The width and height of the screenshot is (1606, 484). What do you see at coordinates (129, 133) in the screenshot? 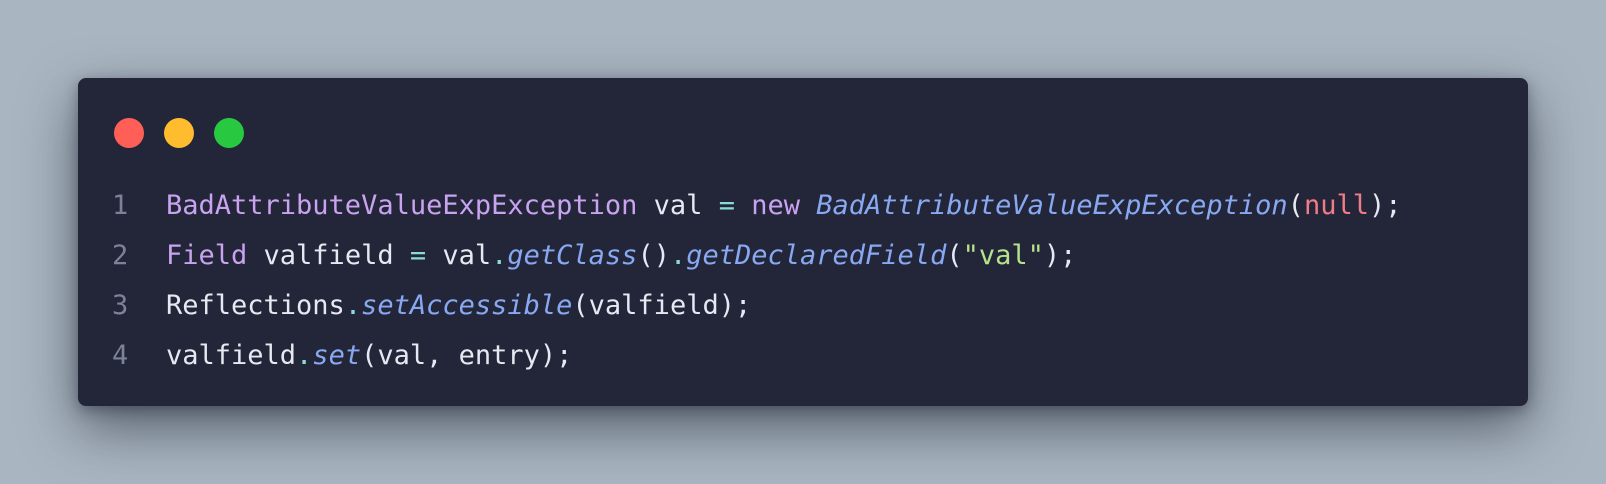
I see `close-dot-icon` at bounding box center [129, 133].